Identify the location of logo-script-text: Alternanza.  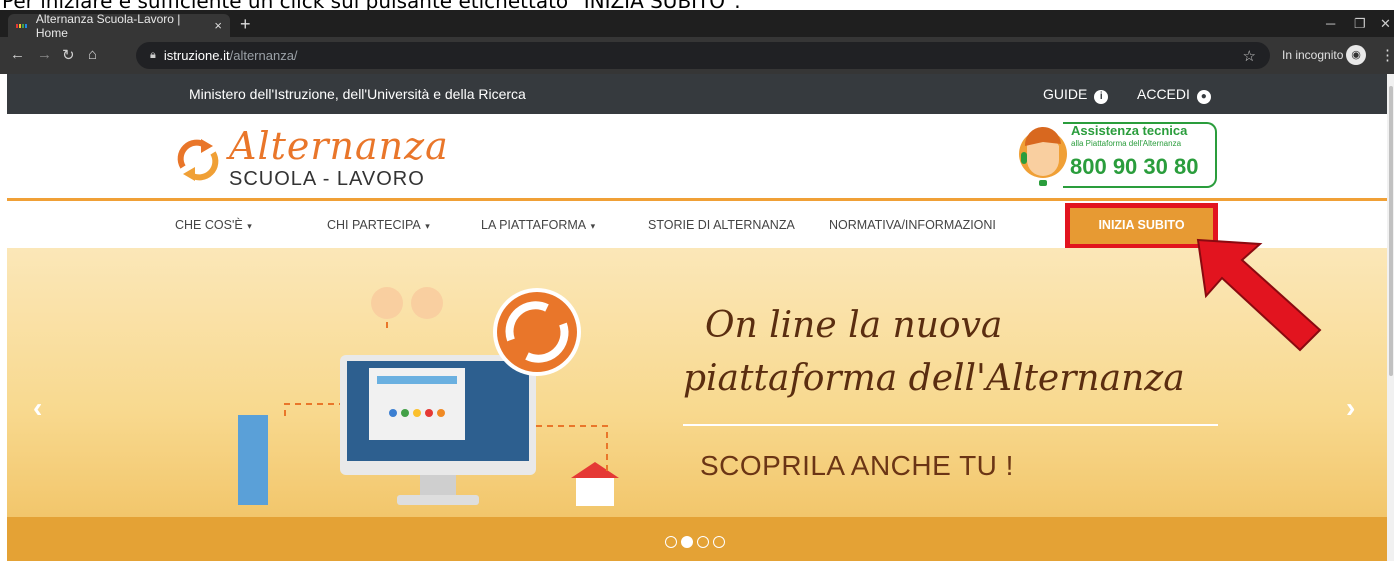
(339, 146).